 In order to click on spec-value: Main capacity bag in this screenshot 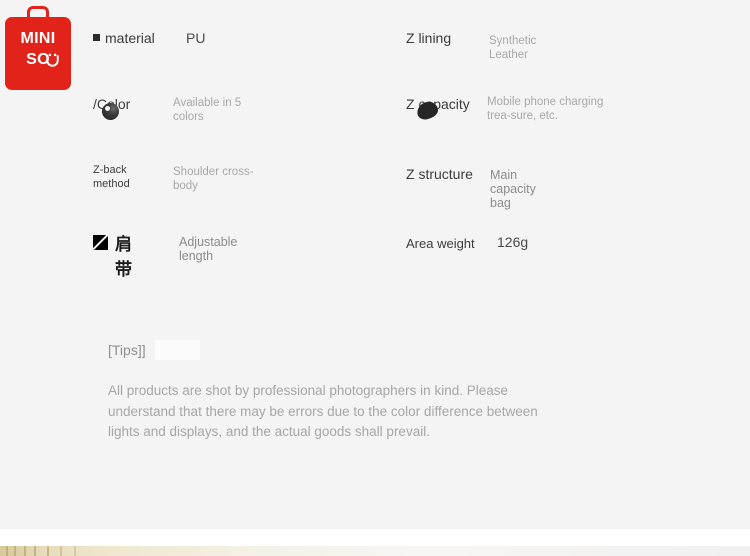, I will do `click(513, 189)`.